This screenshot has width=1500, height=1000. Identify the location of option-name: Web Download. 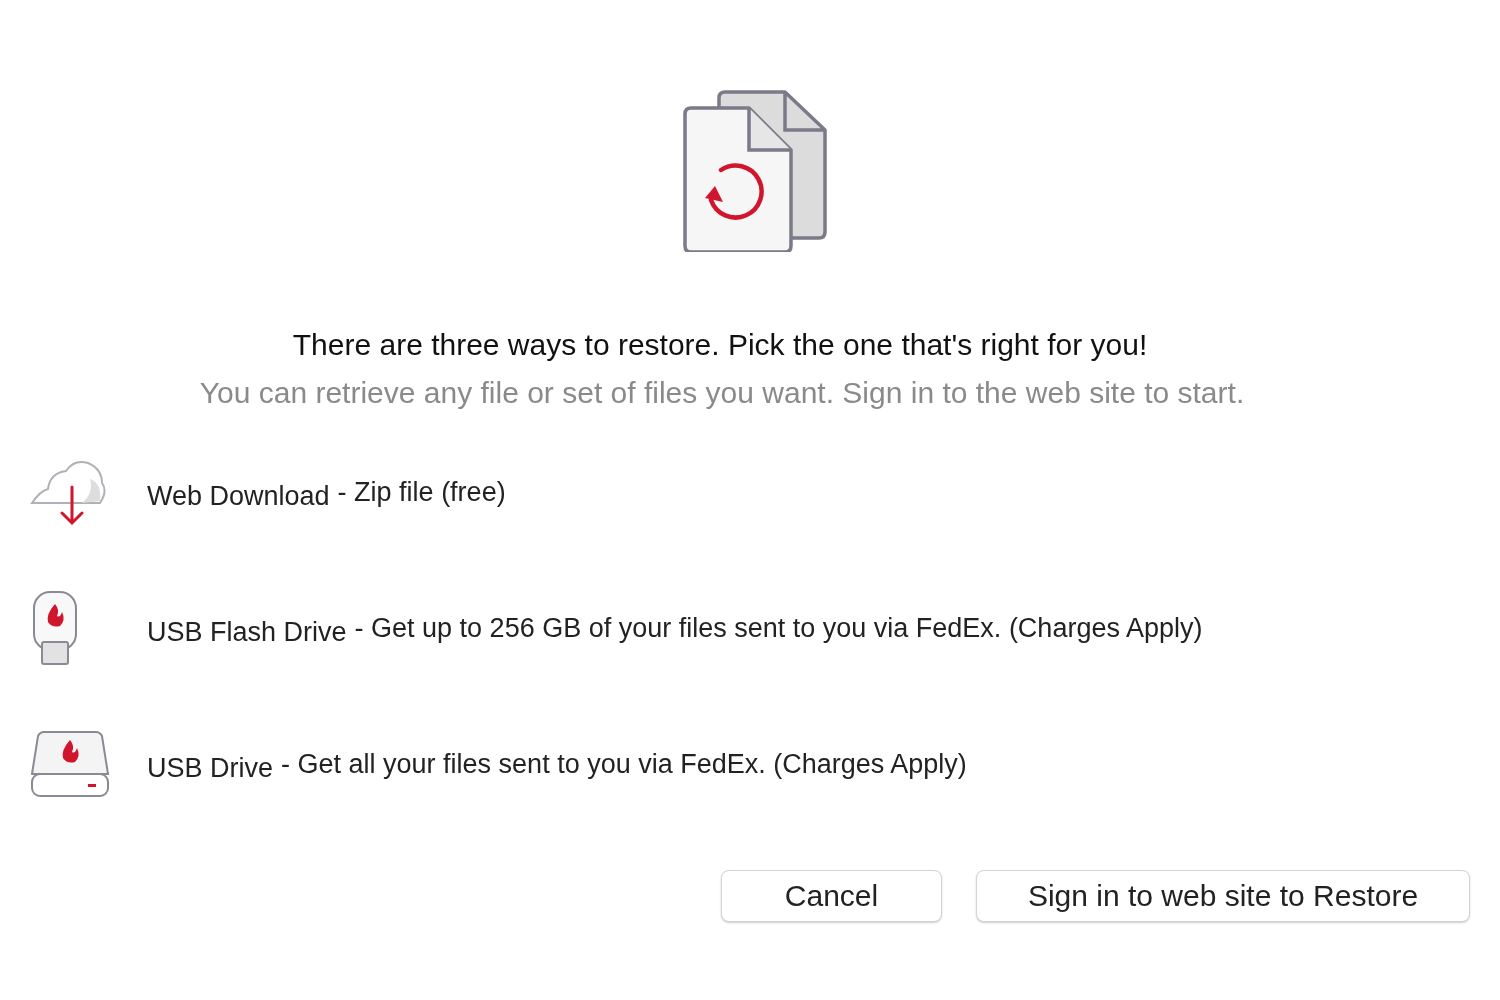
(238, 496).